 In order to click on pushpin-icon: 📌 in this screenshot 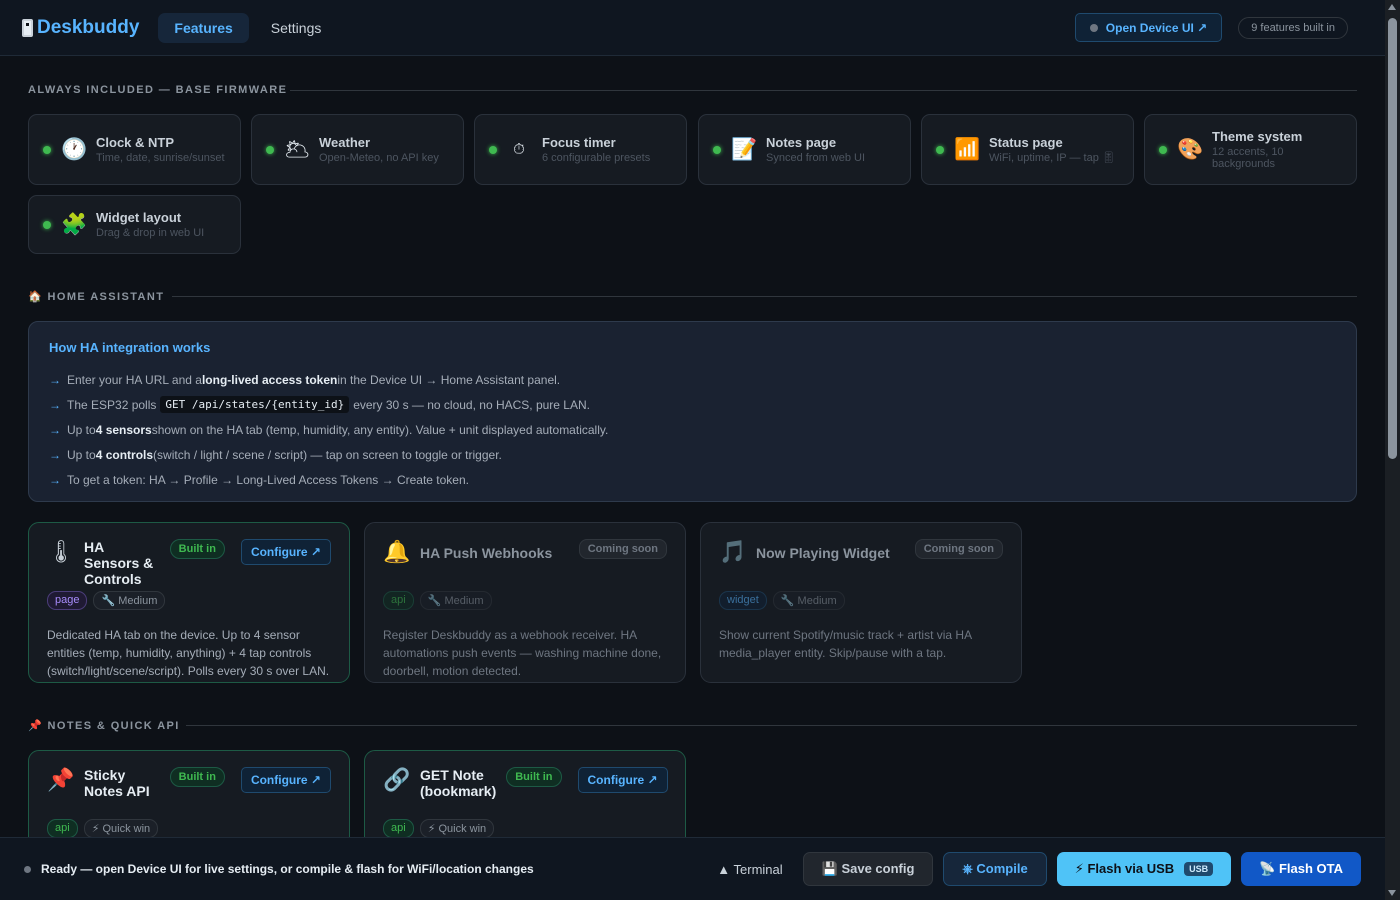, I will do `click(61, 779)`.